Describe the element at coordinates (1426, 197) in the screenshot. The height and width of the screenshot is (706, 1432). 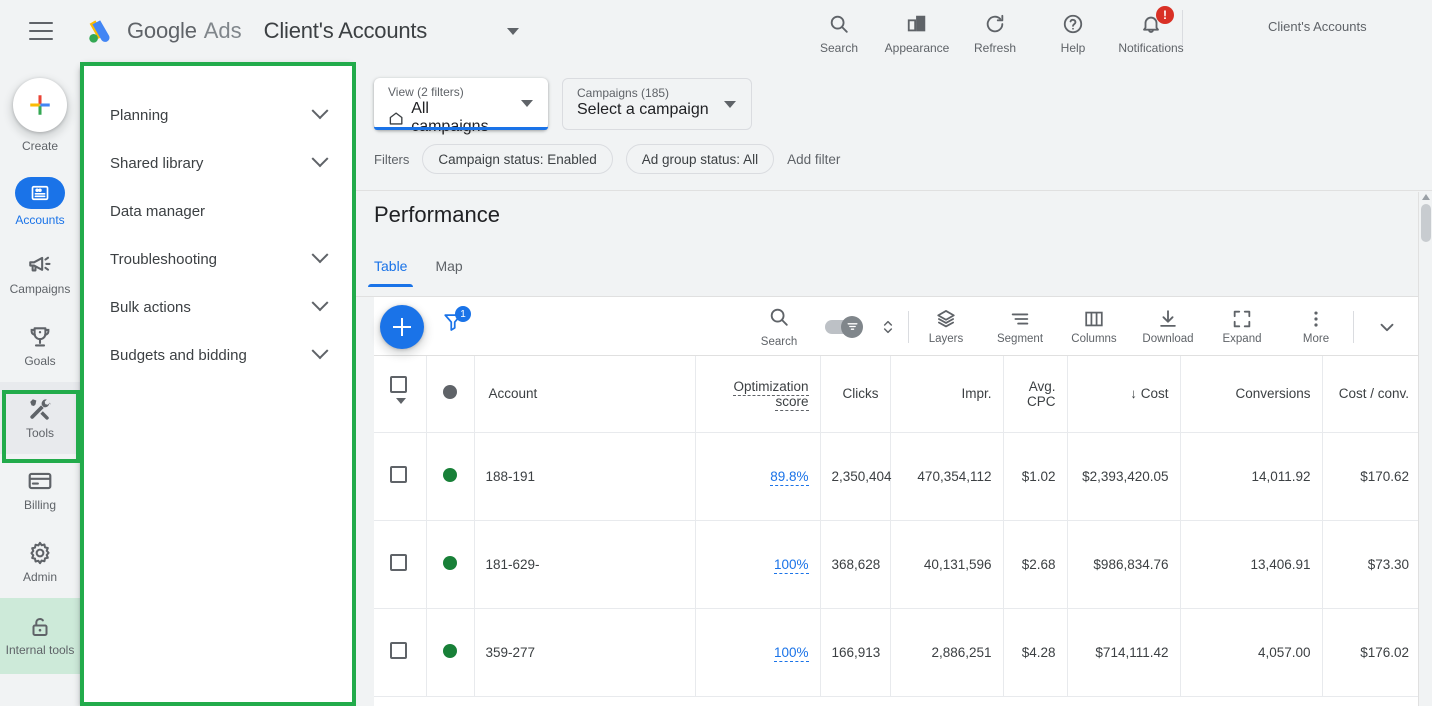
I see `scroll-up-arrow-icon` at that location.